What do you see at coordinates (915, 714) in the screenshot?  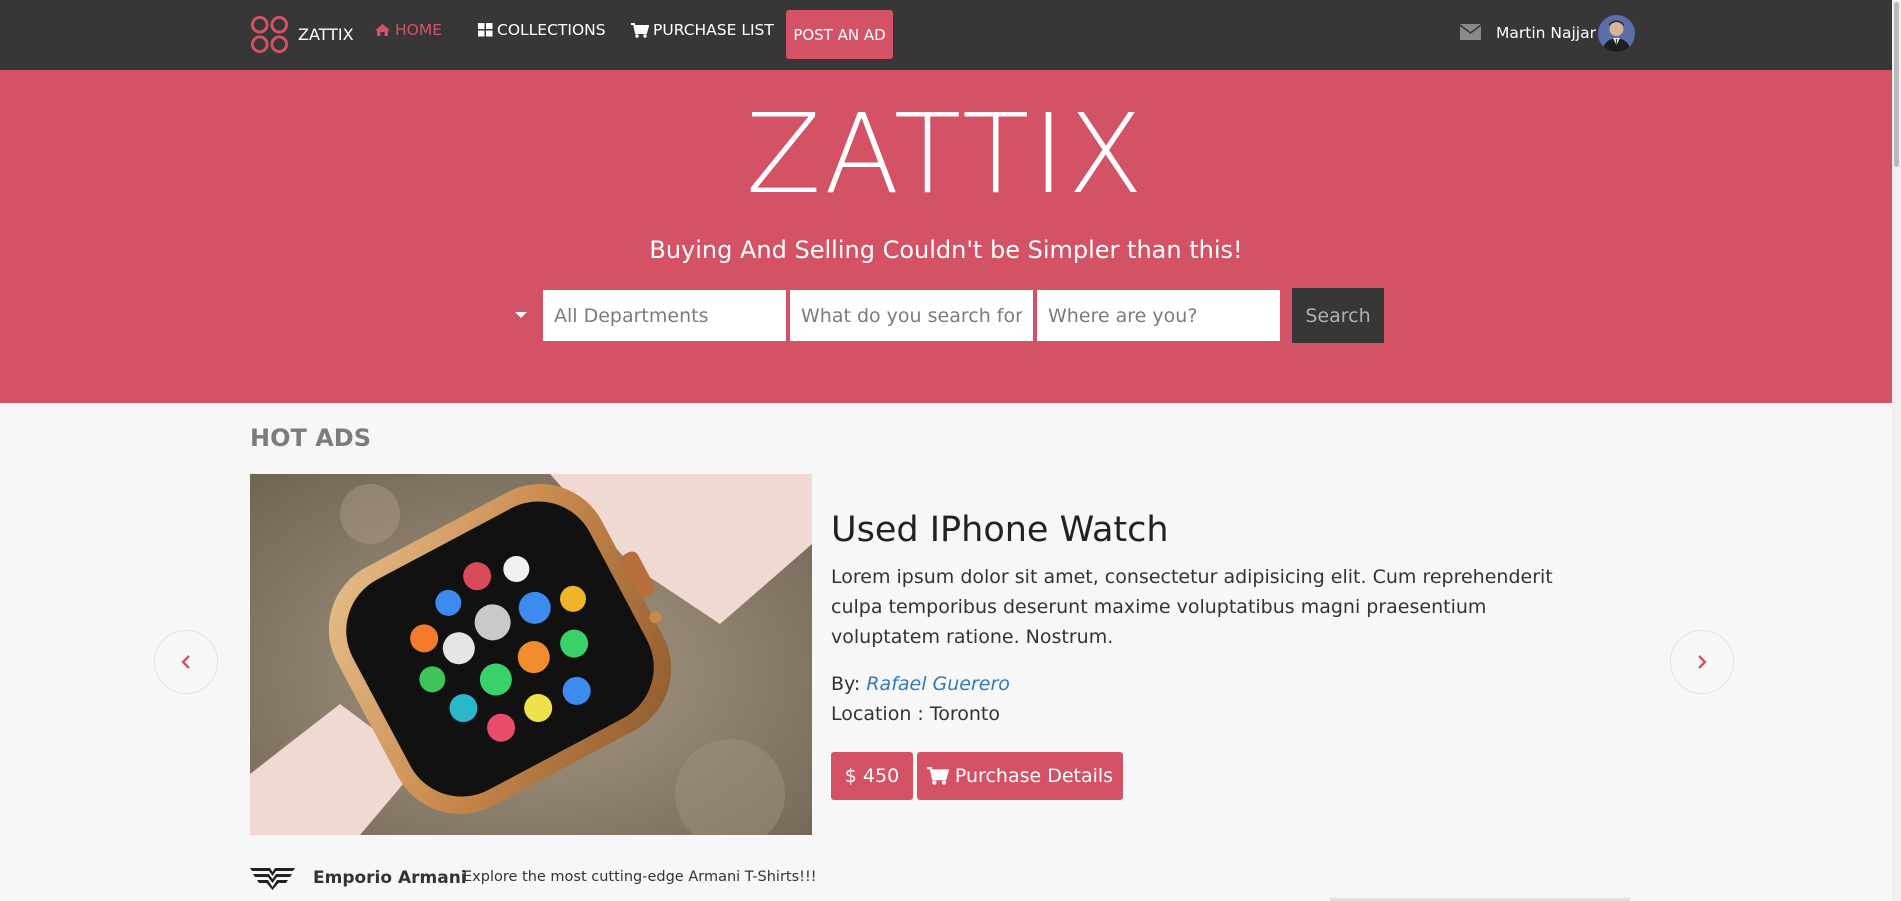 I see `ad-location: Location : Toronto` at bounding box center [915, 714].